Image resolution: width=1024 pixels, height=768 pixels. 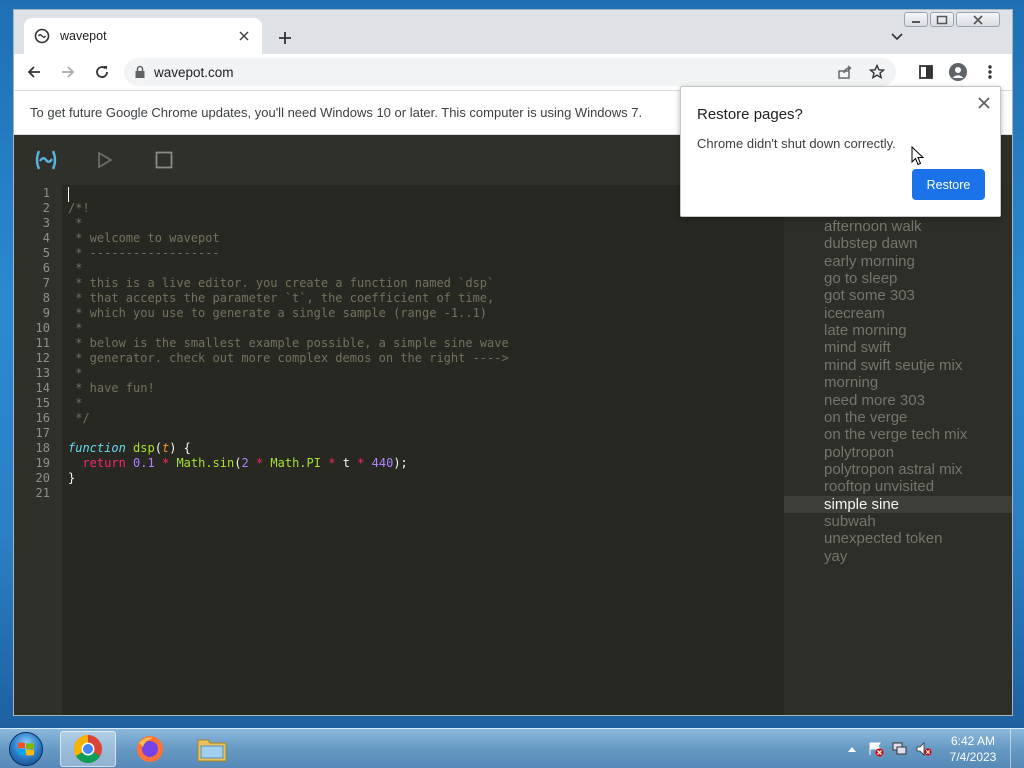 I want to click on line-number: 10, so click(x=42, y=328).